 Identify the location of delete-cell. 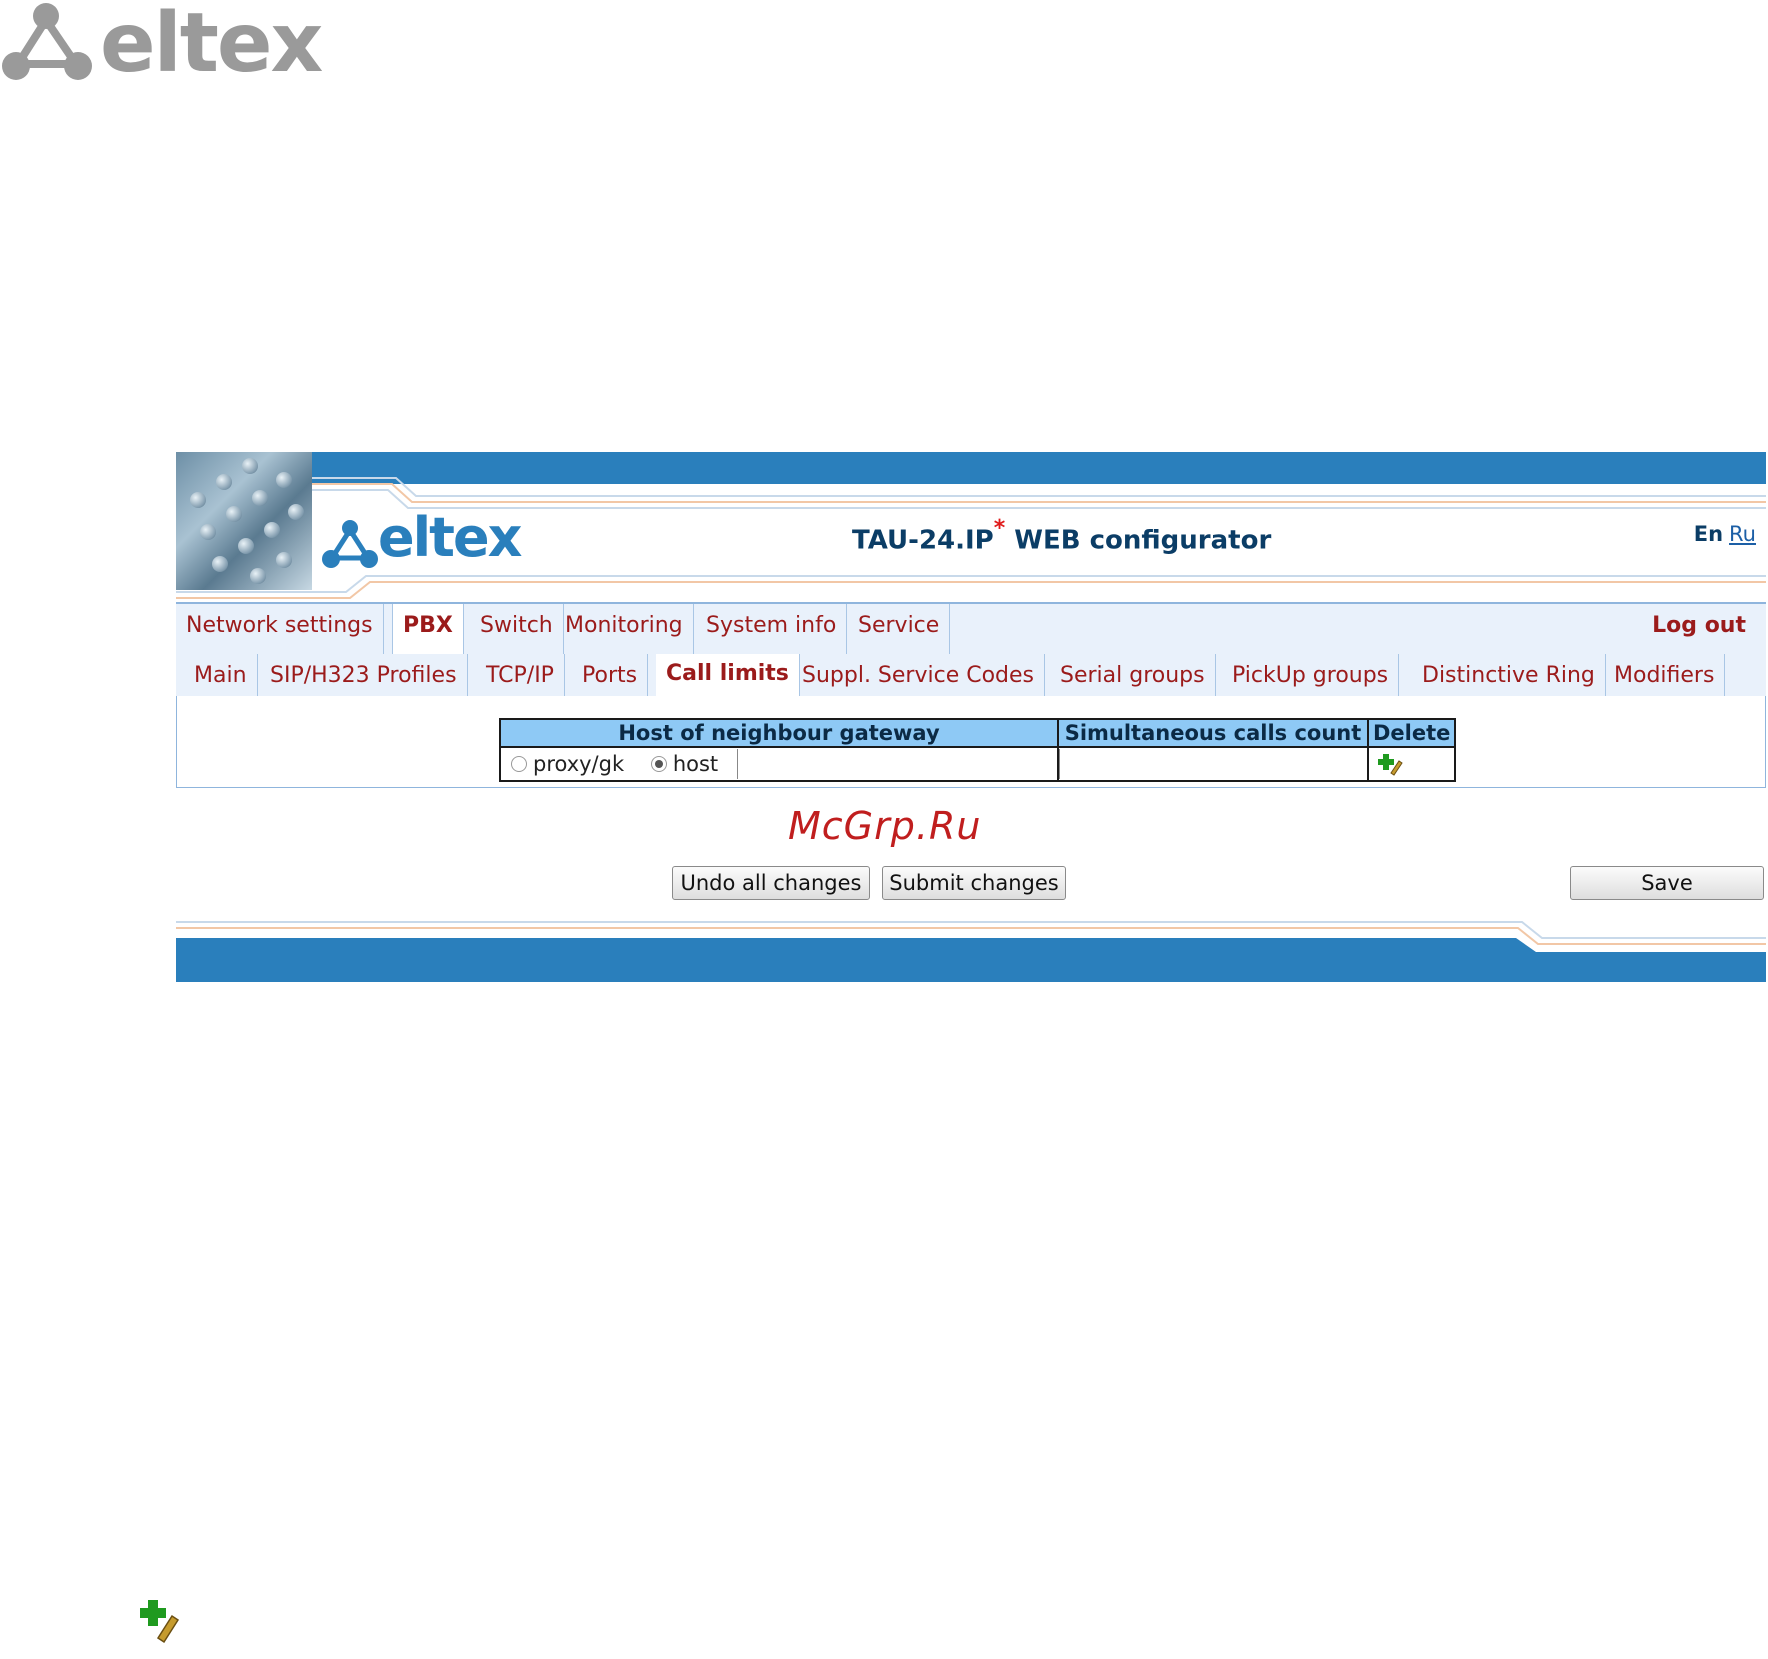
(1411, 764).